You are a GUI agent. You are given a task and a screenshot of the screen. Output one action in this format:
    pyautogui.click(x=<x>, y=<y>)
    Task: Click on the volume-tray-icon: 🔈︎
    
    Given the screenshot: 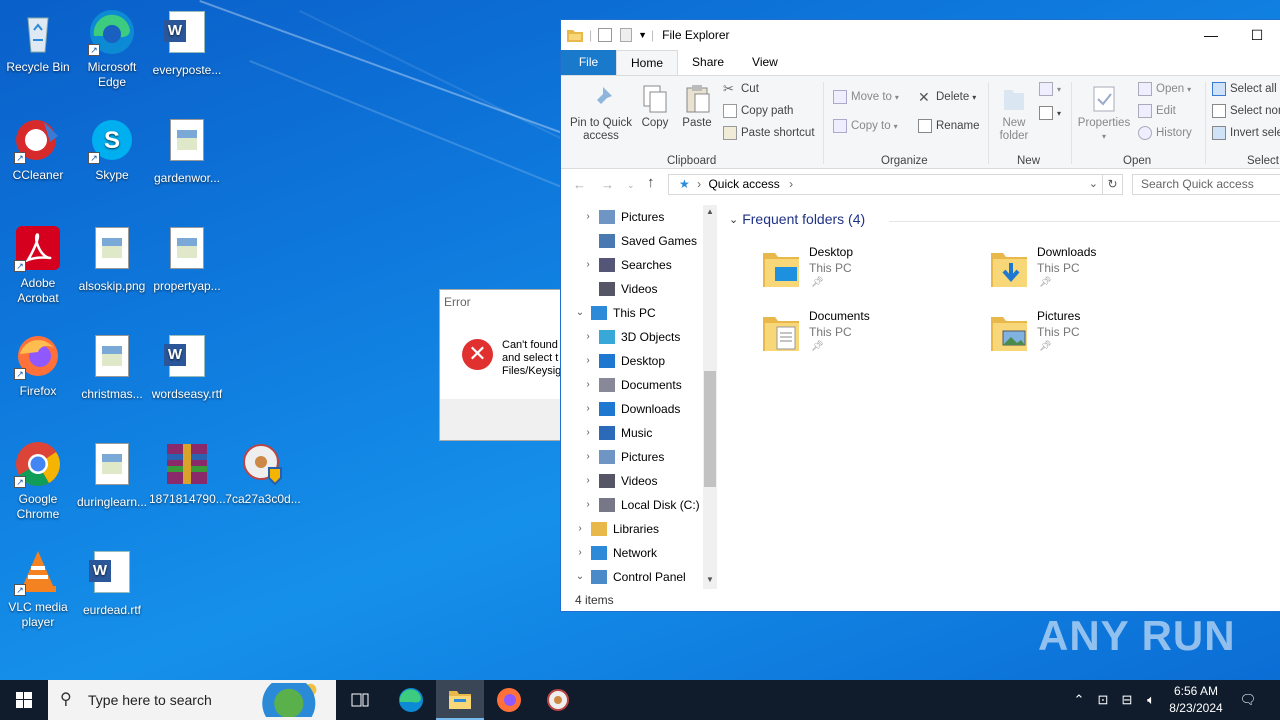 What is the action you would take?
    pyautogui.click(x=1151, y=700)
    